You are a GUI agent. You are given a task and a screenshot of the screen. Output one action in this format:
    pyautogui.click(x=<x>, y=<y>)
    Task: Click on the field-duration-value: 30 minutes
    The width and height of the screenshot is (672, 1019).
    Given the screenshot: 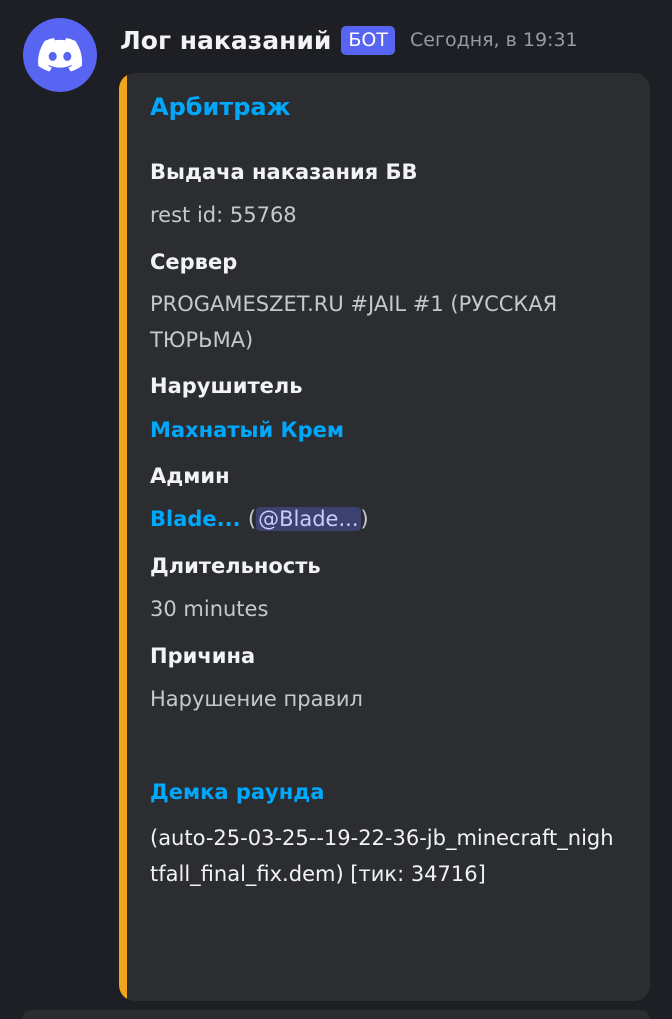 What is the action you would take?
    pyautogui.click(x=209, y=609)
    